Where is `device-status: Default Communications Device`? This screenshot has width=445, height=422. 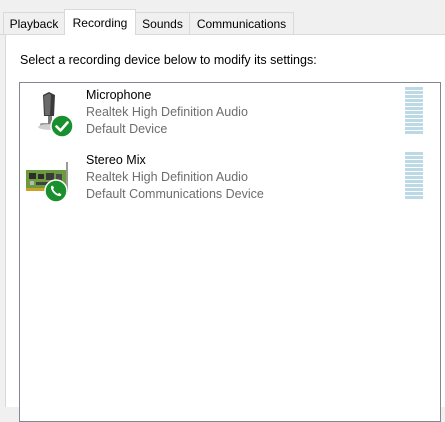
device-status: Default Communications Device is located at coordinates (175, 194).